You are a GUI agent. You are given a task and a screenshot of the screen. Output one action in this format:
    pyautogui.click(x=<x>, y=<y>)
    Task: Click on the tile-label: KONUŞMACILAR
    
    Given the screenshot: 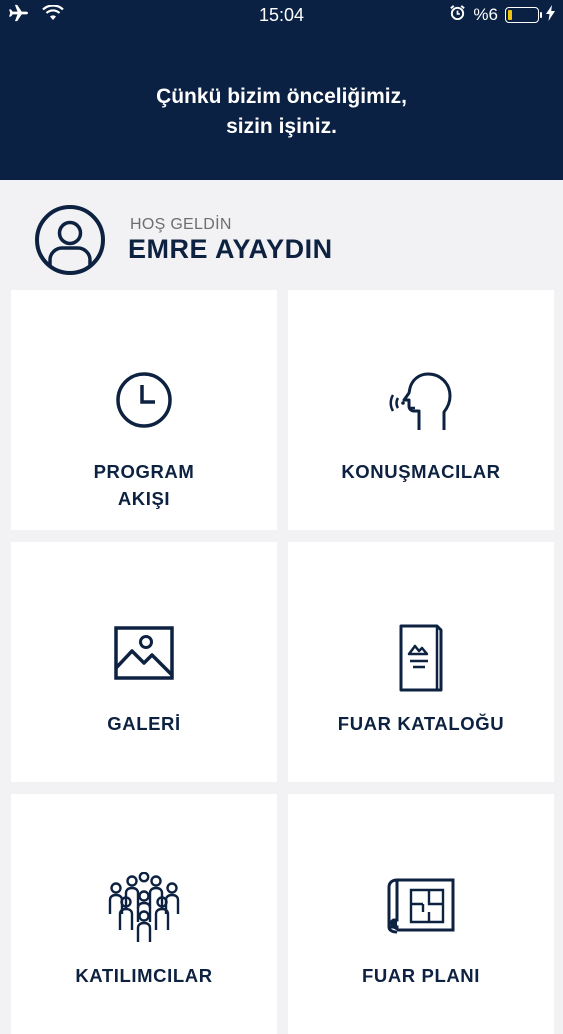 What is the action you would take?
    pyautogui.click(x=421, y=471)
    